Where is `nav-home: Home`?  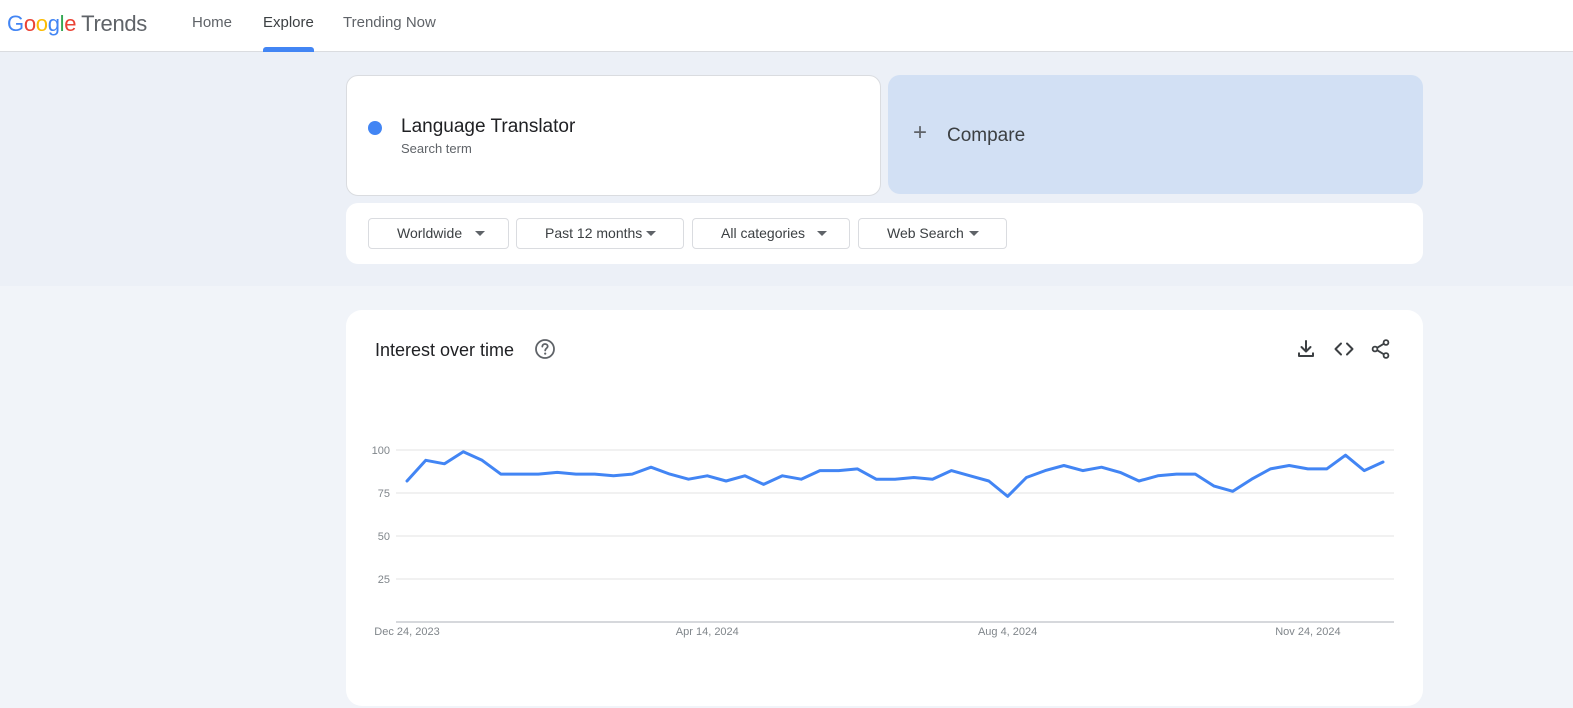
nav-home: Home is located at coordinates (212, 26).